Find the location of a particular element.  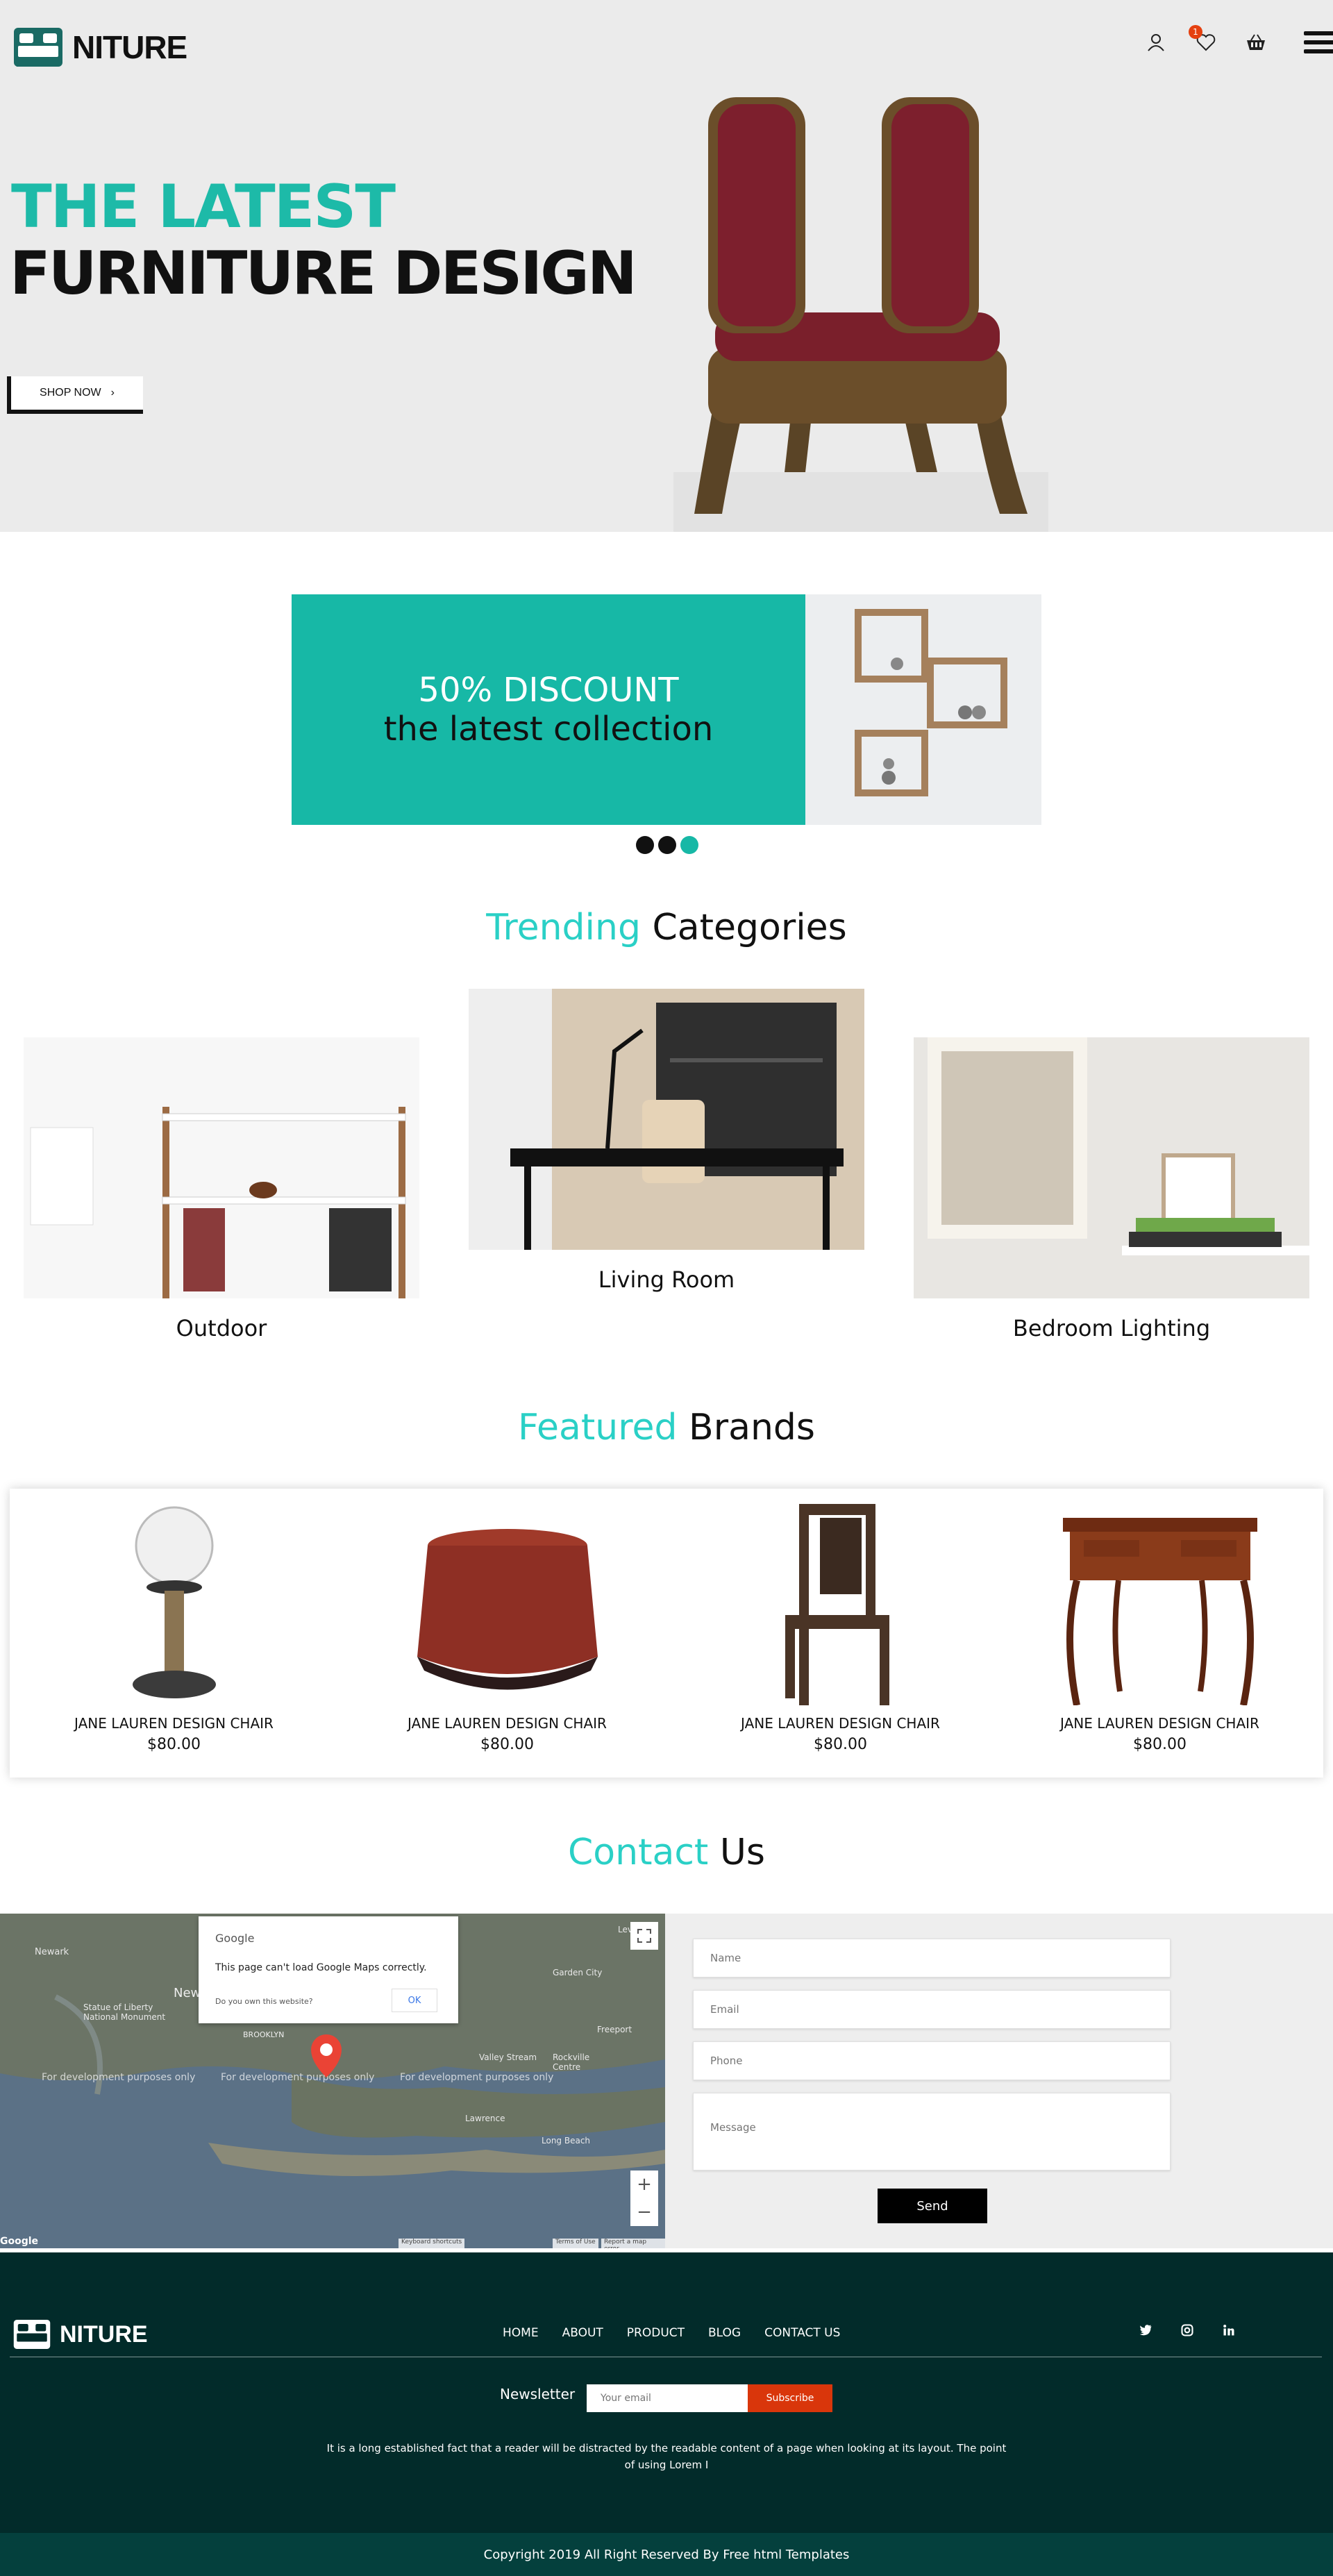

google-logo-text: Google is located at coordinates (235, 1938).